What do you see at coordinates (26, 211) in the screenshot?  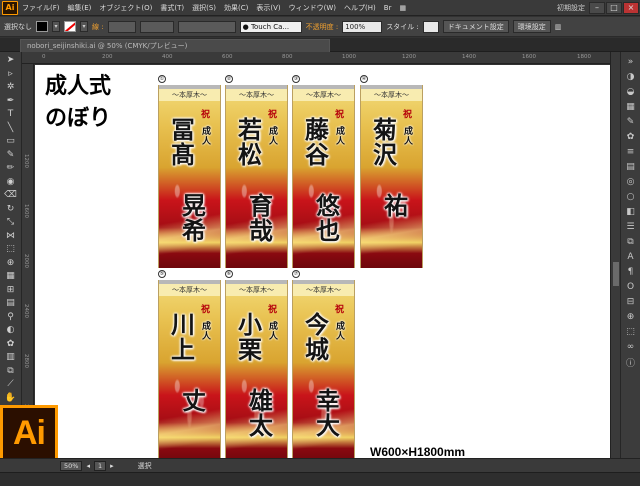 I see `ruler-mark: 1600` at bounding box center [26, 211].